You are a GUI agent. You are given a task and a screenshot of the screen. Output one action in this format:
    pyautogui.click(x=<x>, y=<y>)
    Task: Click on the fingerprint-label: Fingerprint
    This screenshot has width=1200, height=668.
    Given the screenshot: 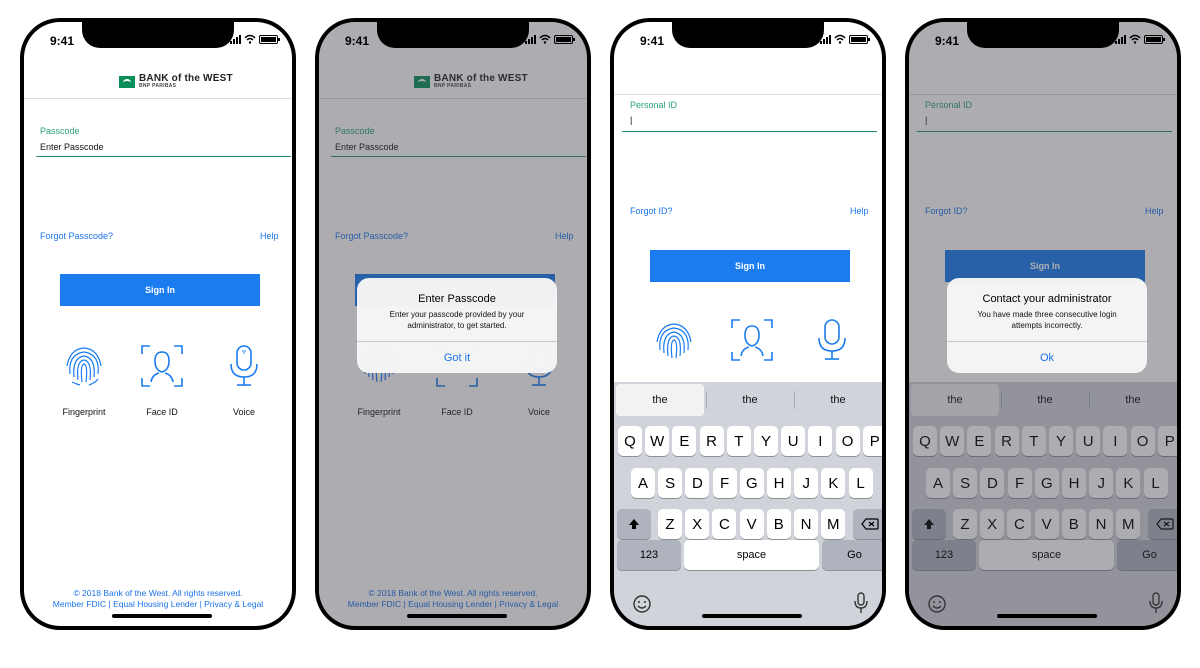 What is the action you would take?
    pyautogui.click(x=84, y=412)
    